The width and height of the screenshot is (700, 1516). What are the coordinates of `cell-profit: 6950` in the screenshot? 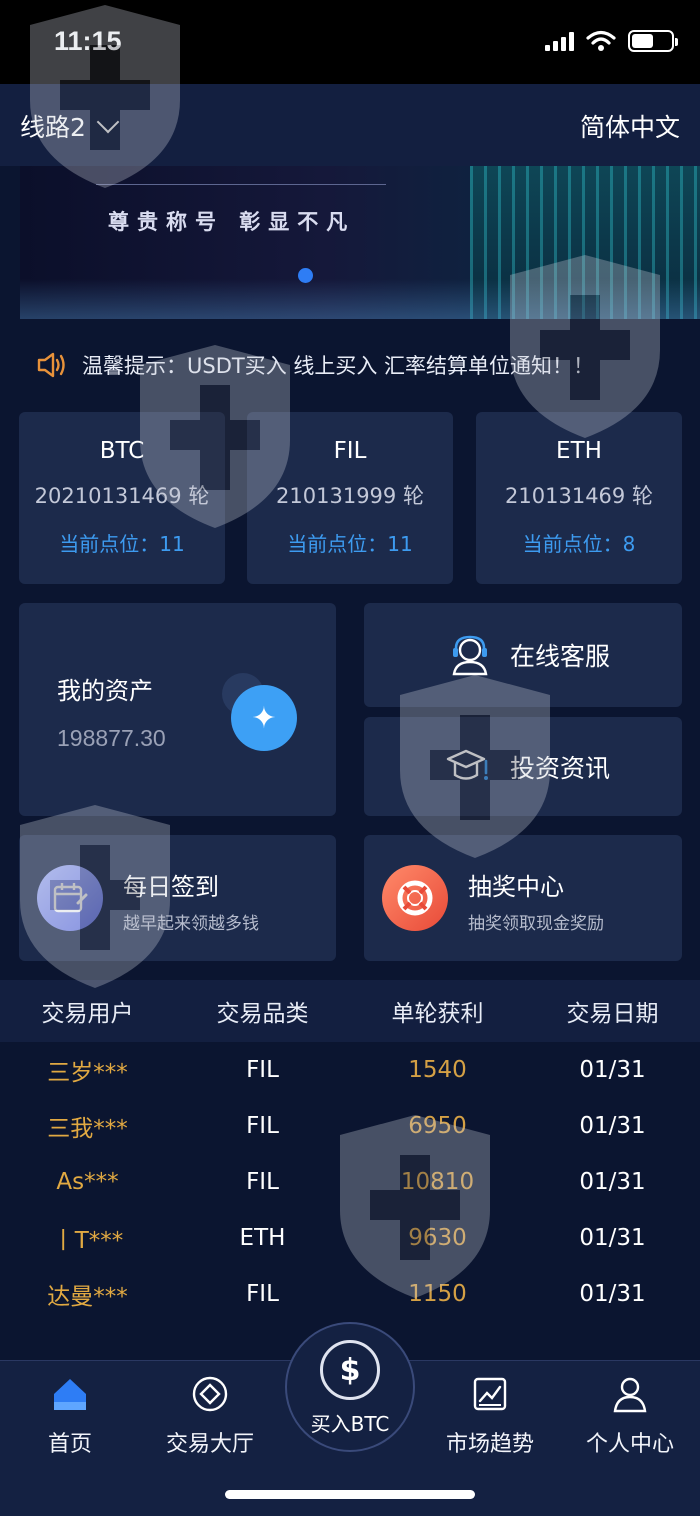 It's located at (437, 1126).